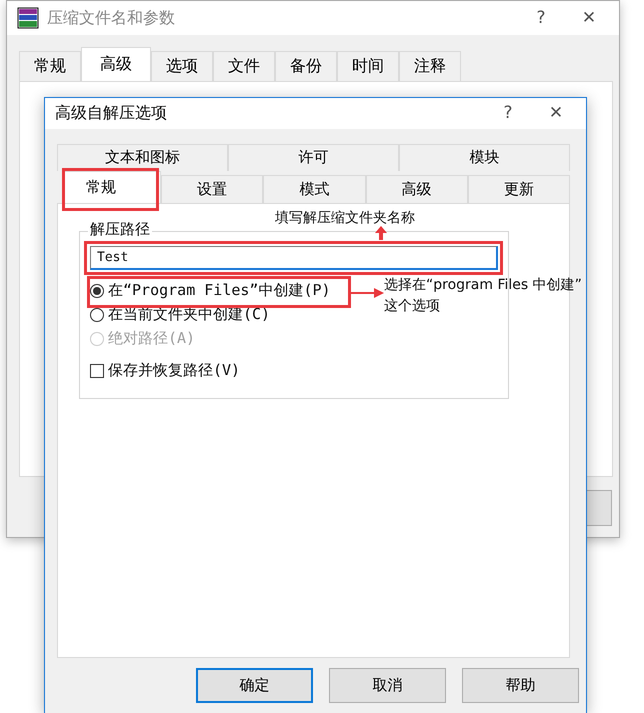  I want to click on annotation-text: 填写解压缩文件夹名称, so click(345, 218).